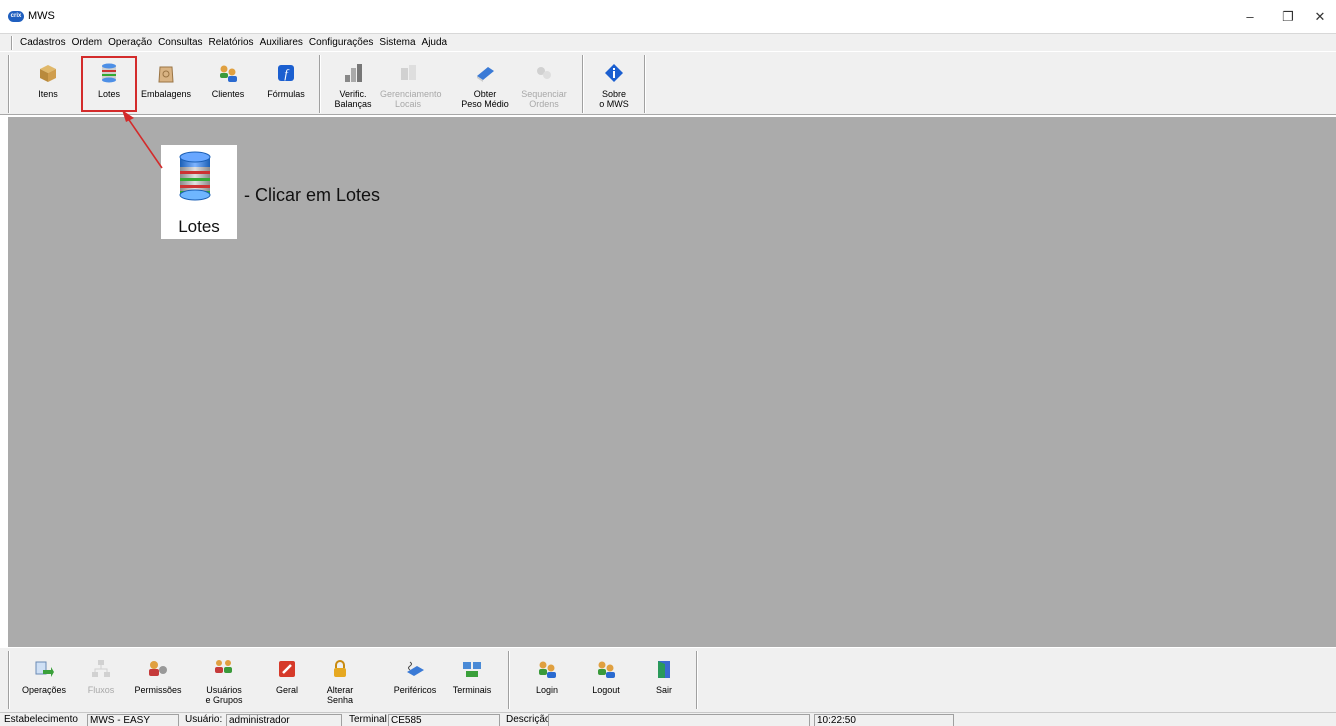 The height and width of the screenshot is (726, 1336). What do you see at coordinates (1318, 17) in the screenshot?
I see `close-button: ✕` at bounding box center [1318, 17].